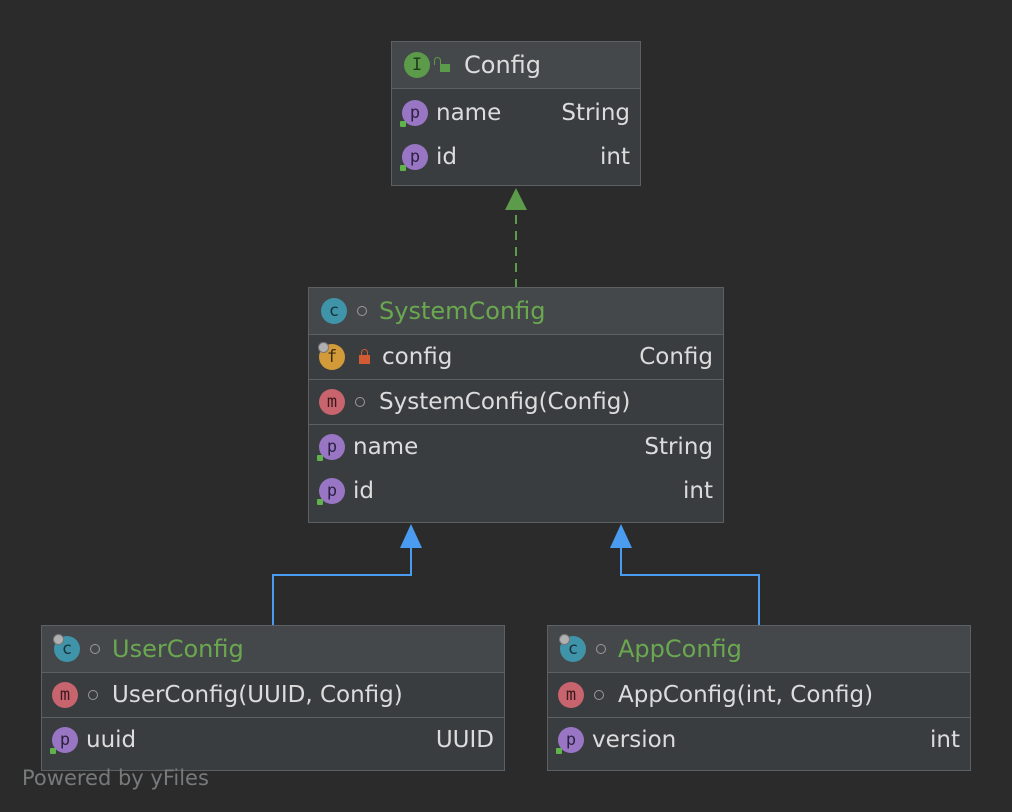 The width and height of the screenshot is (1012, 812). I want to click on powered-by-watermark: Powered by yFiles, so click(115, 778).